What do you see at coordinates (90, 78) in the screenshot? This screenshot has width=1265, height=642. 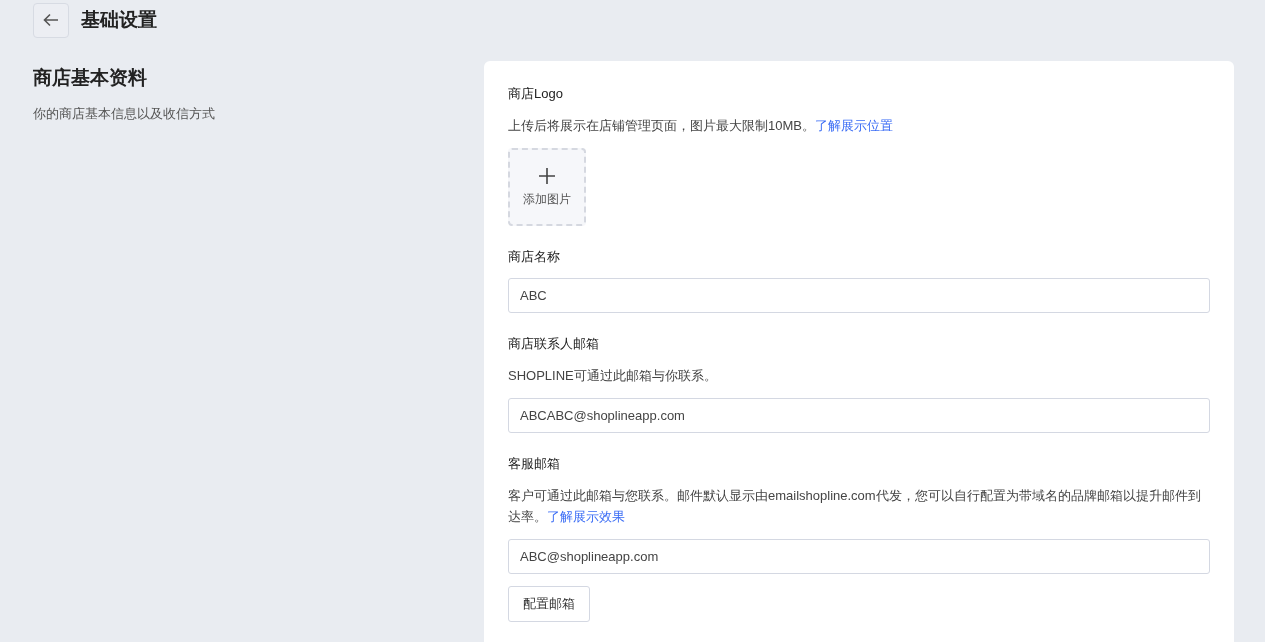 I see `section-title: 商店基本资料` at bounding box center [90, 78].